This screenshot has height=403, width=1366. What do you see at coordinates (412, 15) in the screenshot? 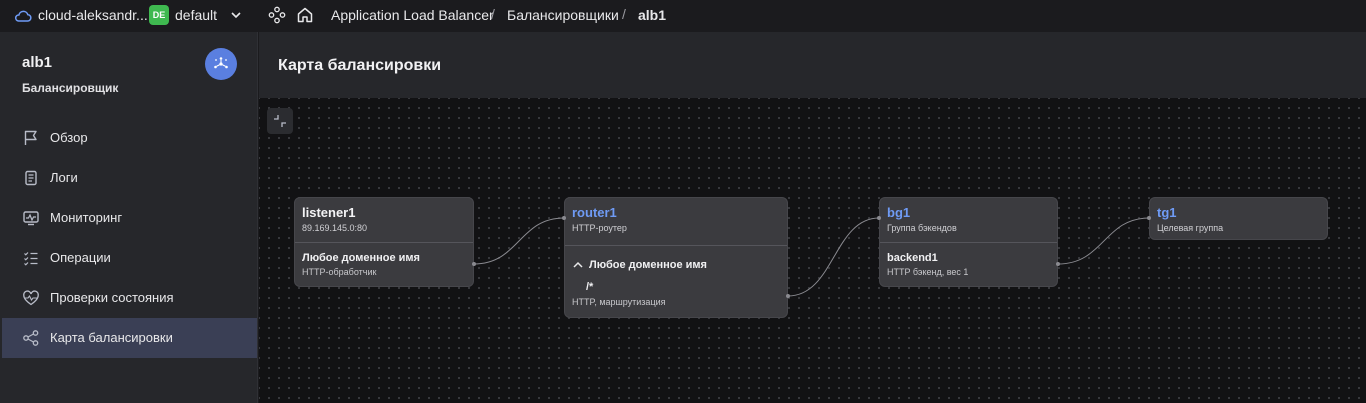
I see `breadcrumb-alb: Application Load Balancer` at bounding box center [412, 15].